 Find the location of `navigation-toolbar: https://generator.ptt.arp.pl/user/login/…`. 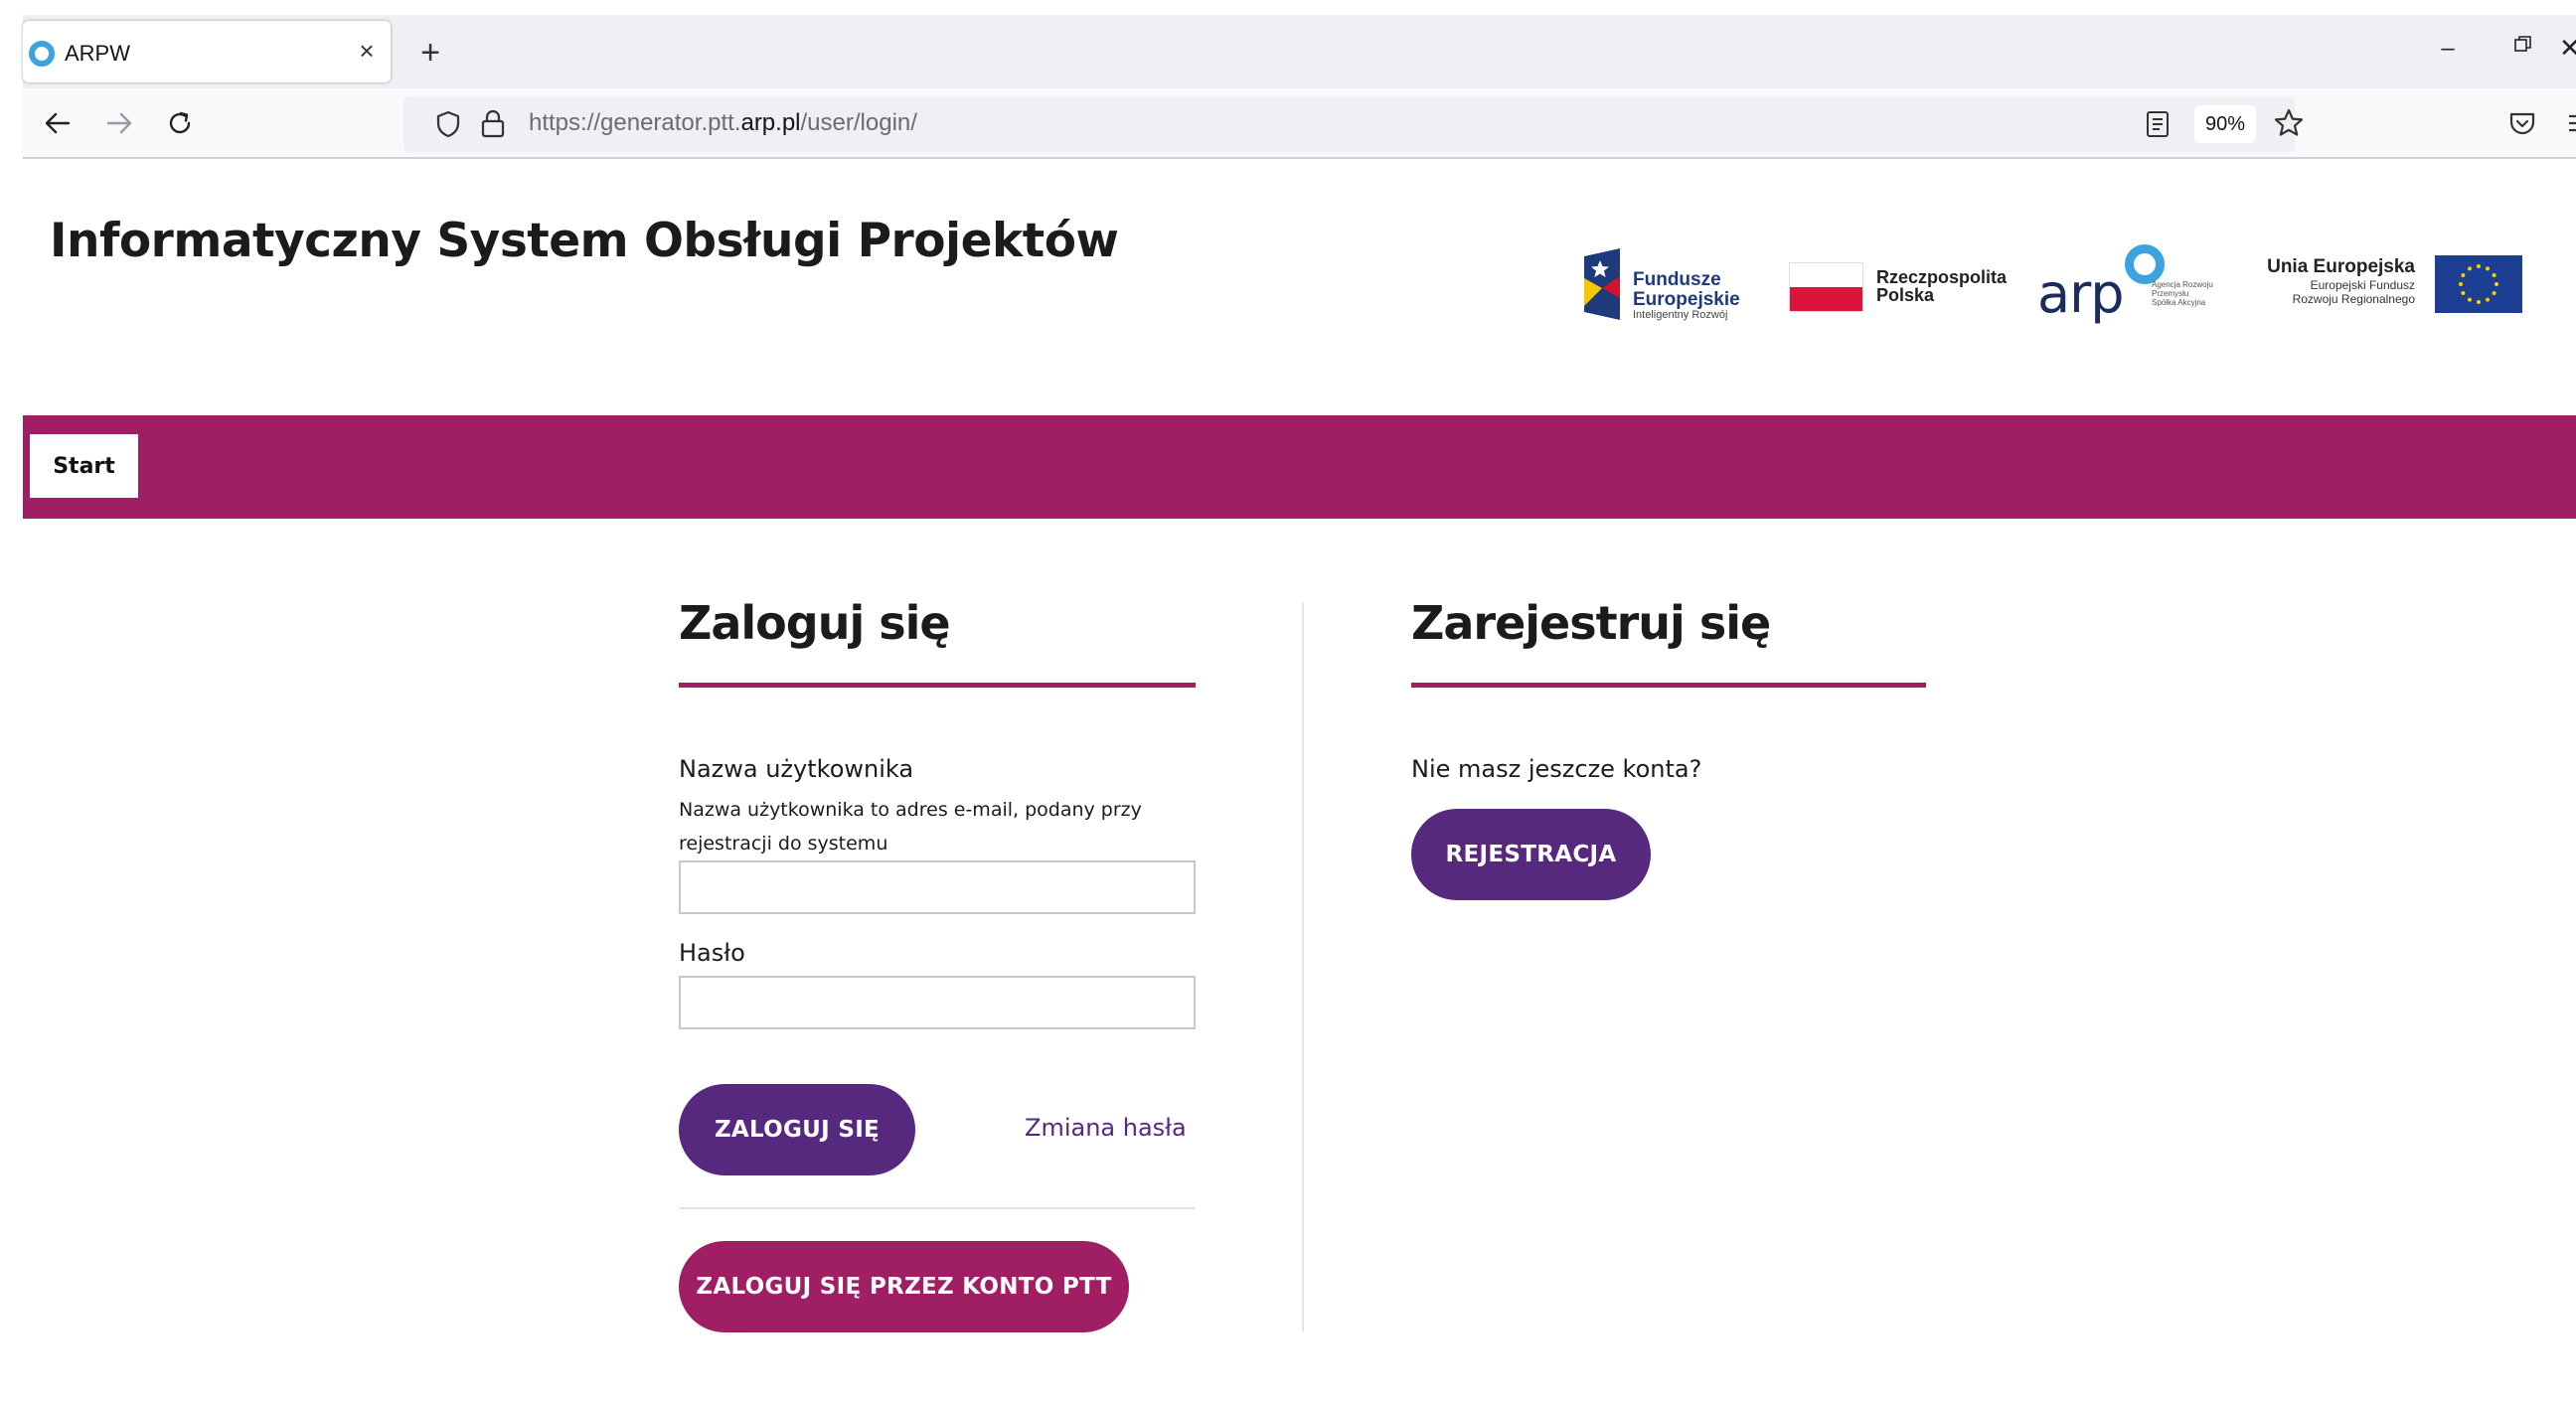

navigation-toolbar: https://generator.ptt.arp.pl/user/login/… is located at coordinates (1299, 123).